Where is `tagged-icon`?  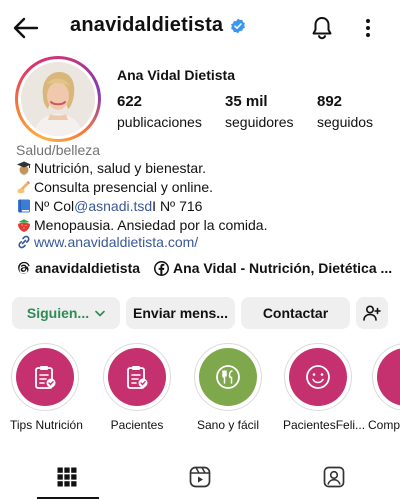 tagged-icon is located at coordinates (334, 477).